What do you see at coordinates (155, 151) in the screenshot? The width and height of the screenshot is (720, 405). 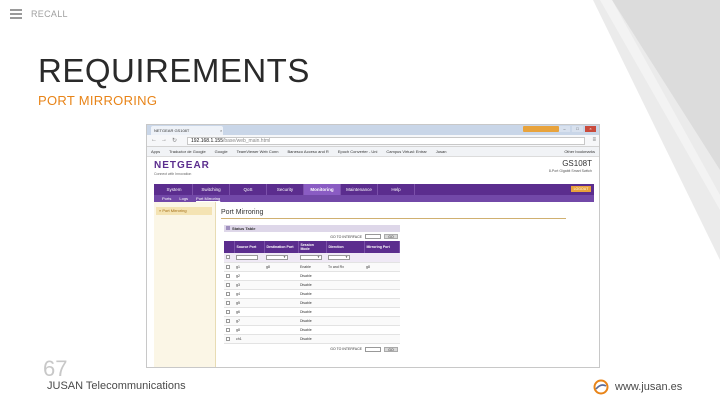 I see `bookmark-item: Apps` at bounding box center [155, 151].